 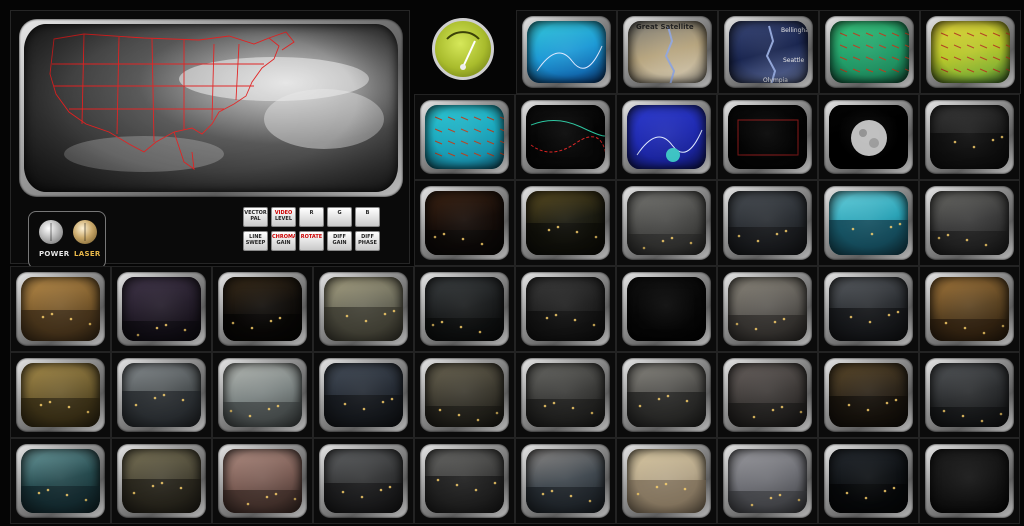 I want to click on control-button: B, so click(x=367, y=217).